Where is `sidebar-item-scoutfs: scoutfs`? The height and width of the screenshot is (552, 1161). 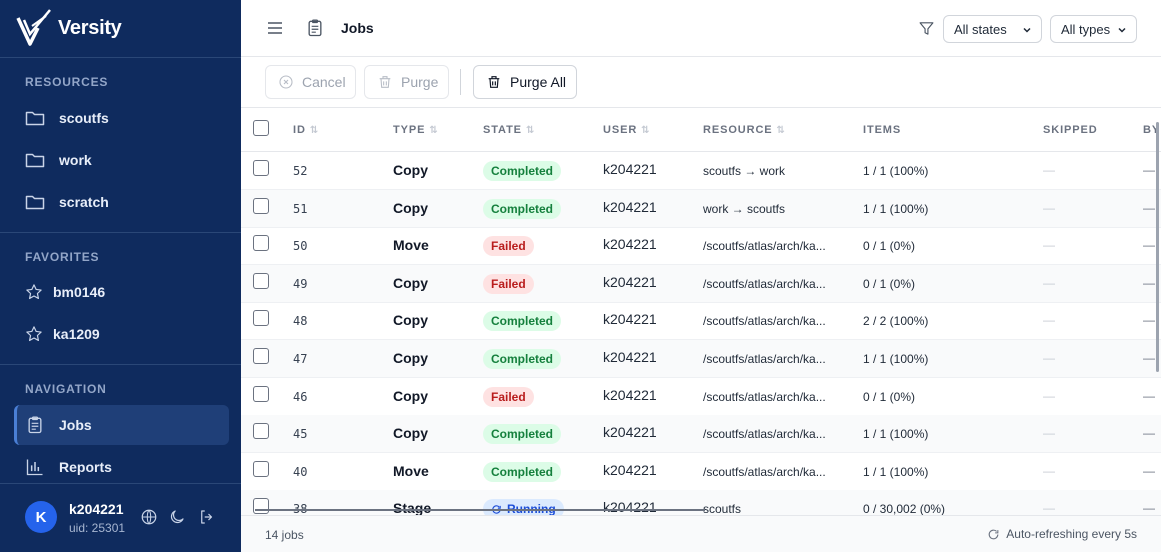 sidebar-item-scoutfs: scoutfs is located at coordinates (121, 118).